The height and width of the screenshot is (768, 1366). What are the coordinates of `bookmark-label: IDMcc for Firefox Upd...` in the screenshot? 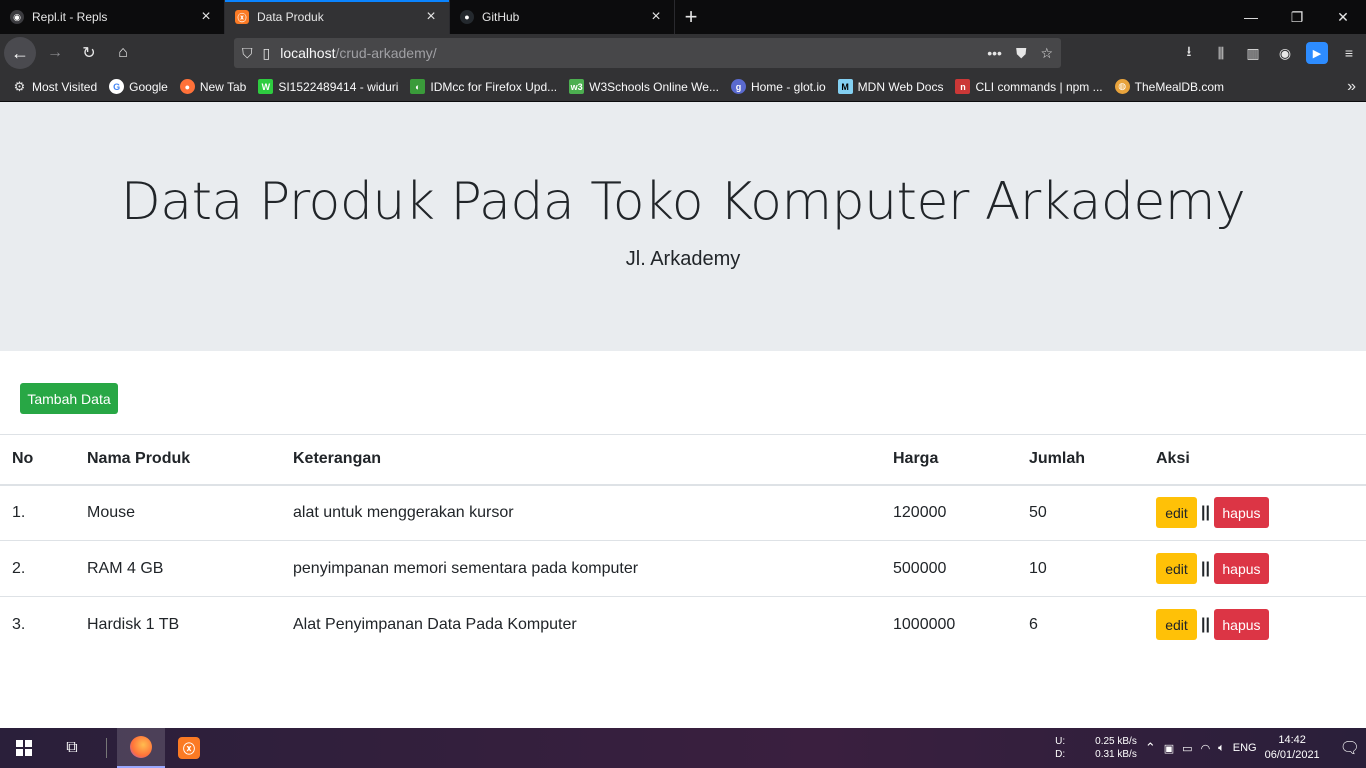 It's located at (494, 86).